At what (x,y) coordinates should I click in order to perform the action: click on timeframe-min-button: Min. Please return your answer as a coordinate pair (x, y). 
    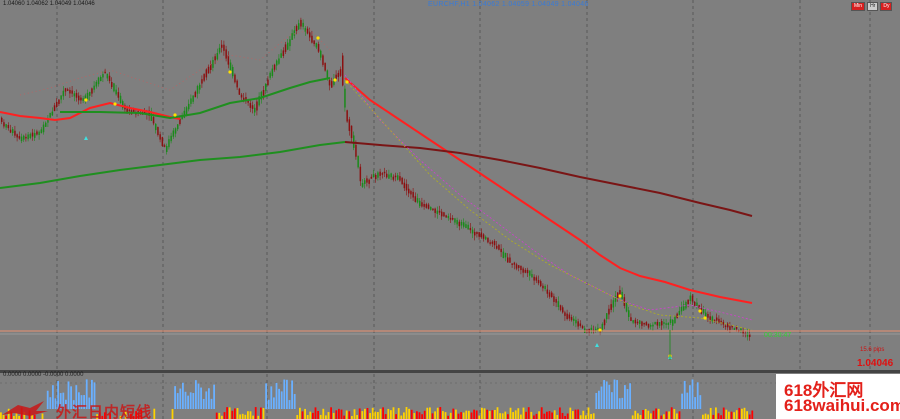
    Looking at the image, I should click on (858, 6).